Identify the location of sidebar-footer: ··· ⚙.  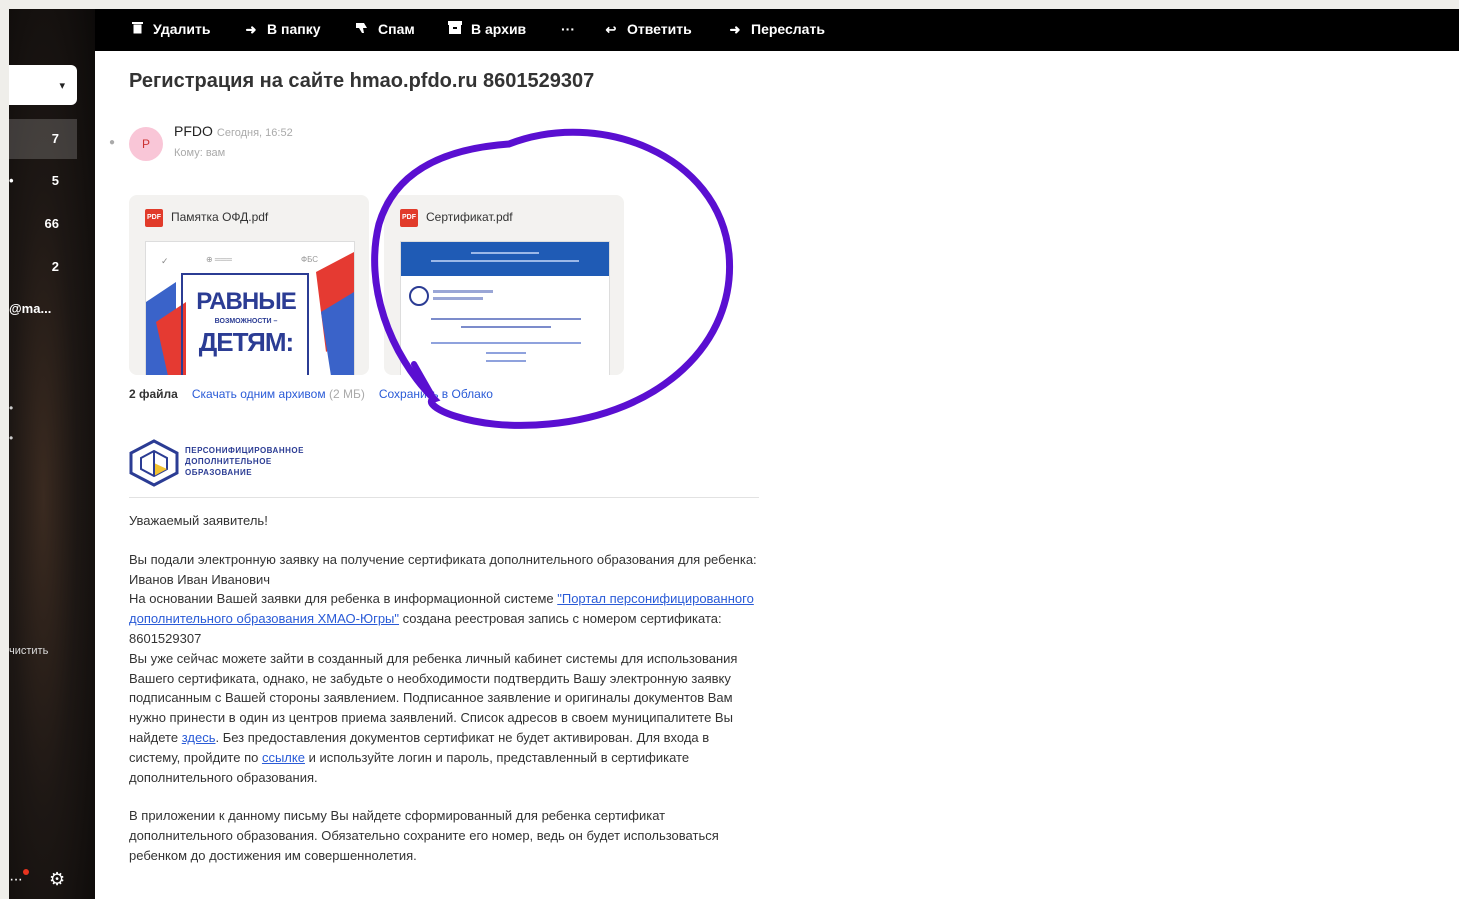
(52, 881).